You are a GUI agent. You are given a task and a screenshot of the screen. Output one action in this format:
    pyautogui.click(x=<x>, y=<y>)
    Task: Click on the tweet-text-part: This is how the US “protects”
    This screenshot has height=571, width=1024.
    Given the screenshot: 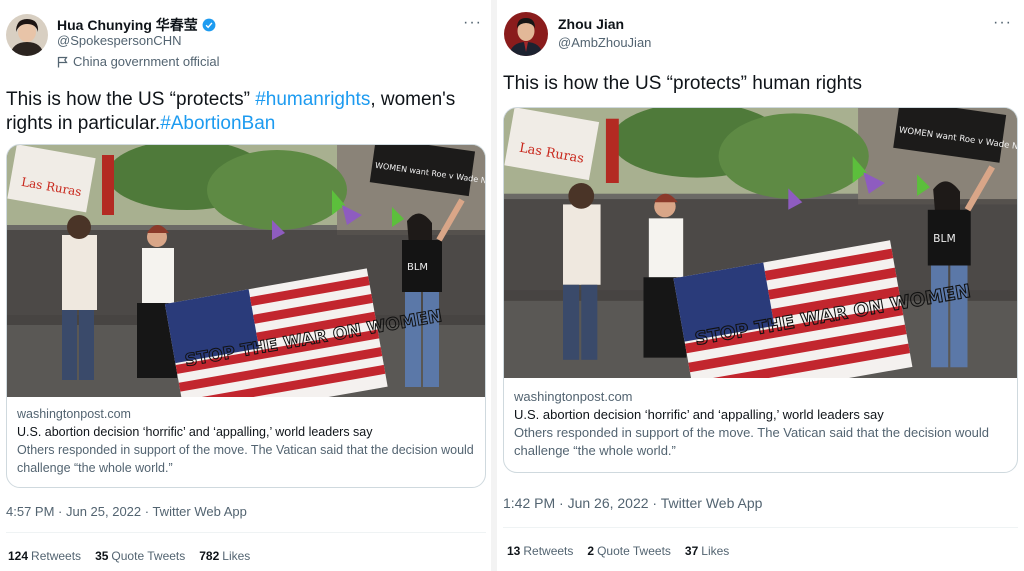 What is the action you would take?
    pyautogui.click(x=131, y=99)
    